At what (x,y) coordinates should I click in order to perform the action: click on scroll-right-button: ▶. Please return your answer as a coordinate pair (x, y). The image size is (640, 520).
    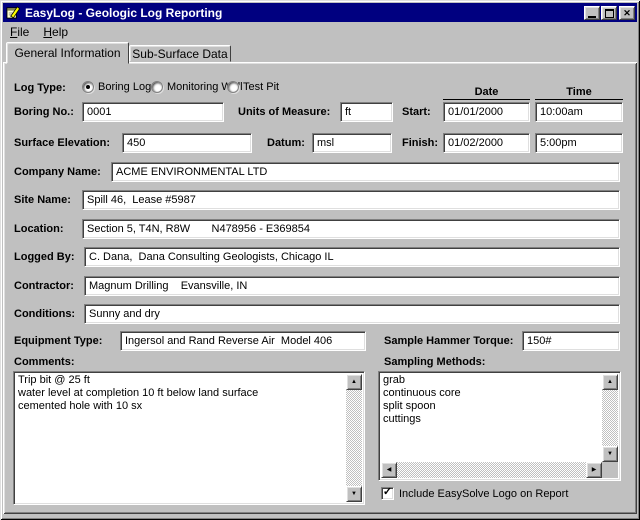
    Looking at the image, I should click on (594, 470).